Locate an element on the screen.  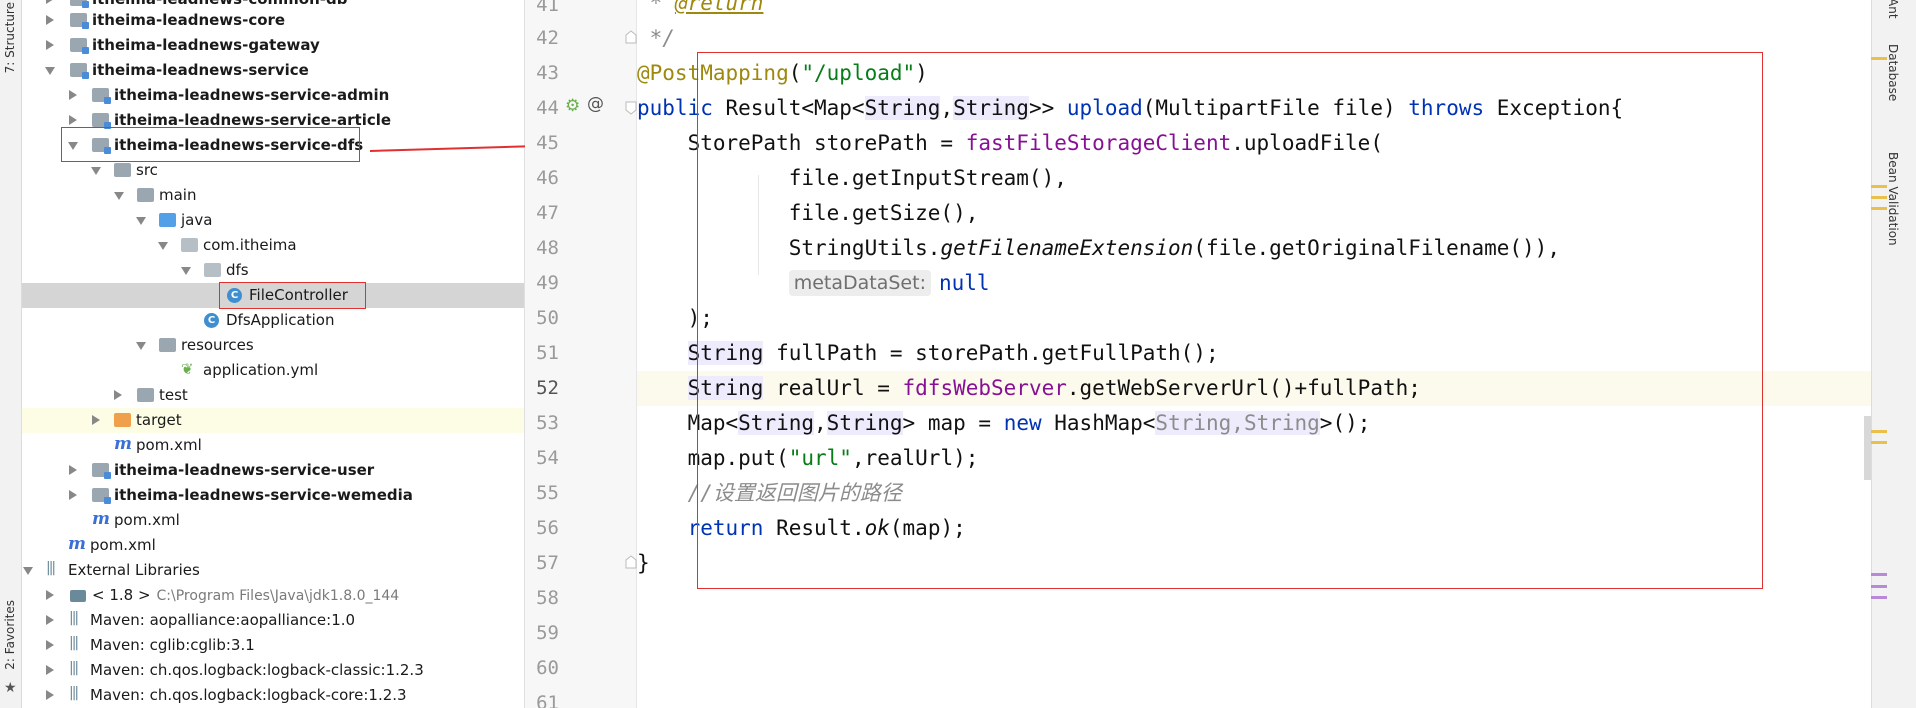
tree-item-java: java is located at coordinates (273, 220).